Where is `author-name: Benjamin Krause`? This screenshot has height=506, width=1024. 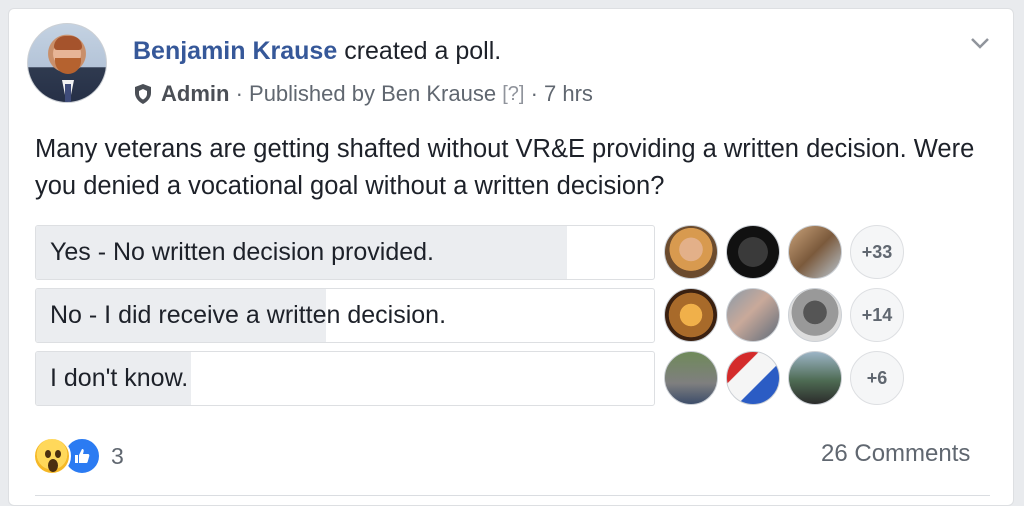
author-name: Benjamin Krause is located at coordinates (235, 51).